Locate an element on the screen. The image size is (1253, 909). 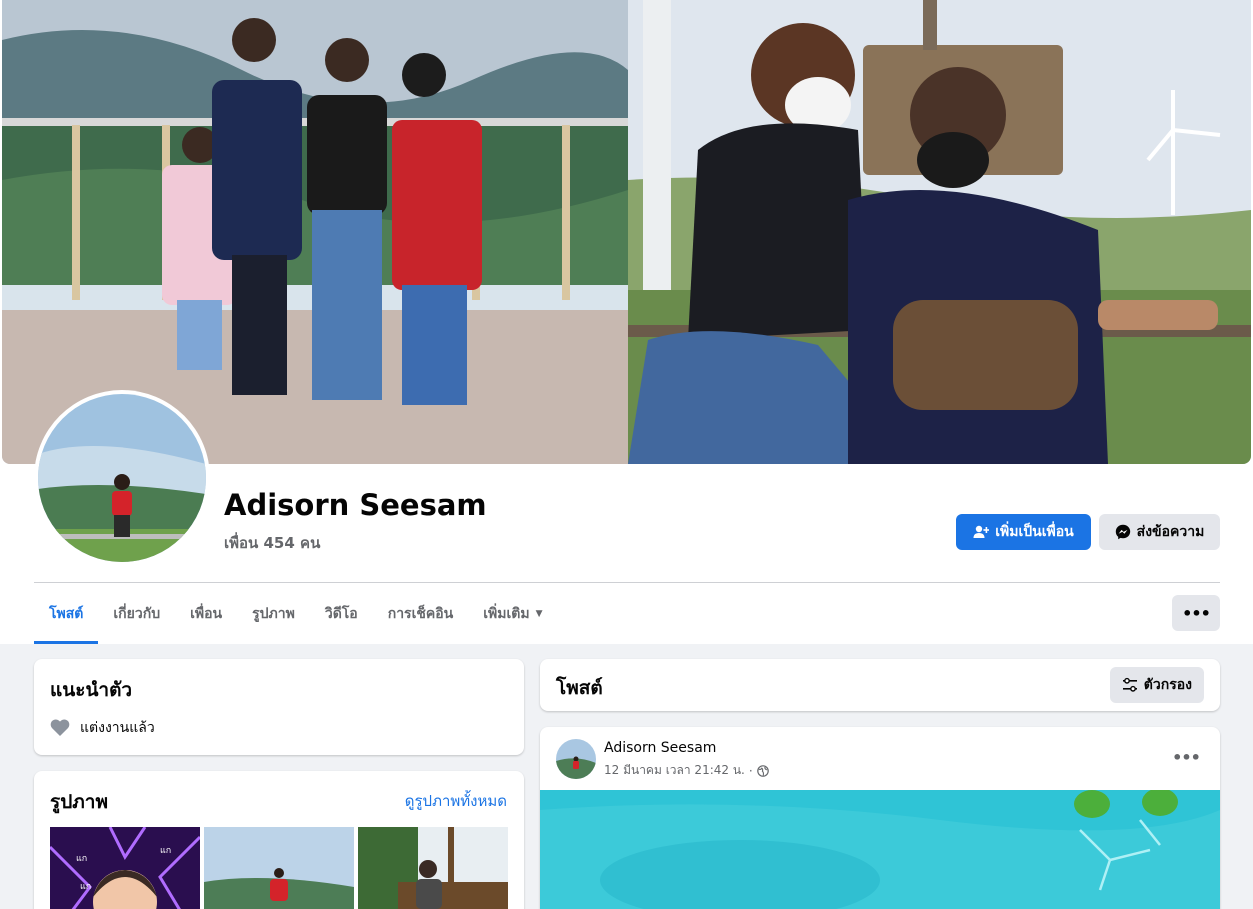
profile-name: Adisorn Seesam is located at coordinates (355, 505).